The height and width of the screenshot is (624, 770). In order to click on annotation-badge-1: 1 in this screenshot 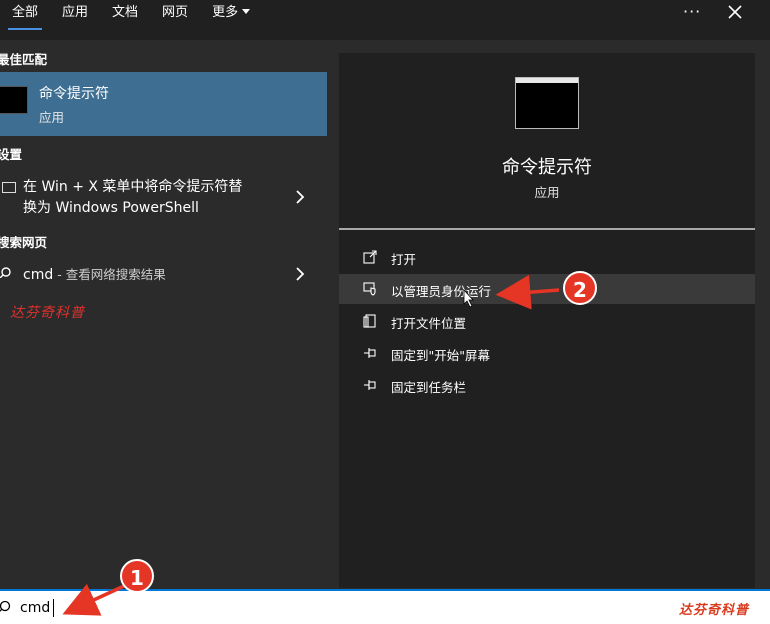, I will do `click(137, 576)`.